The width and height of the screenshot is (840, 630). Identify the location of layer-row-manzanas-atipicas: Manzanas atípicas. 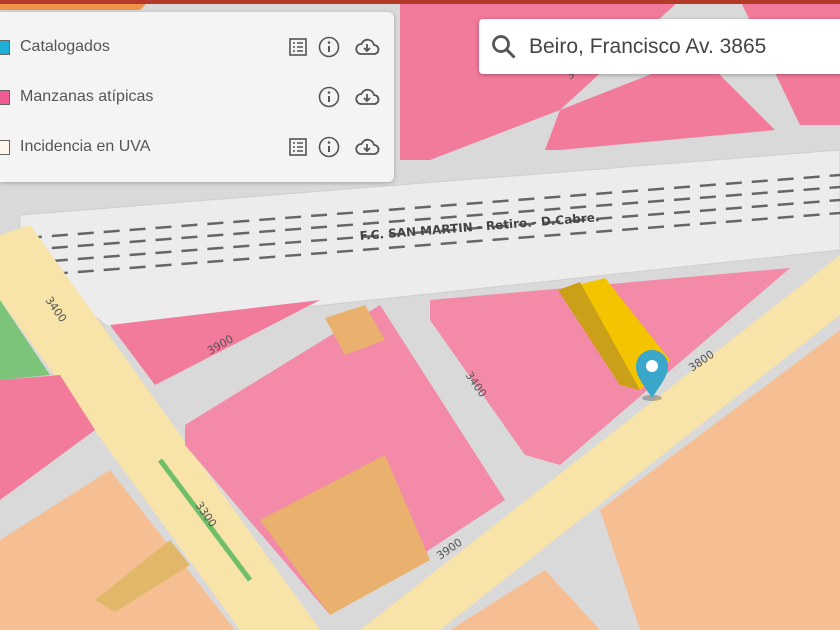
(197, 97).